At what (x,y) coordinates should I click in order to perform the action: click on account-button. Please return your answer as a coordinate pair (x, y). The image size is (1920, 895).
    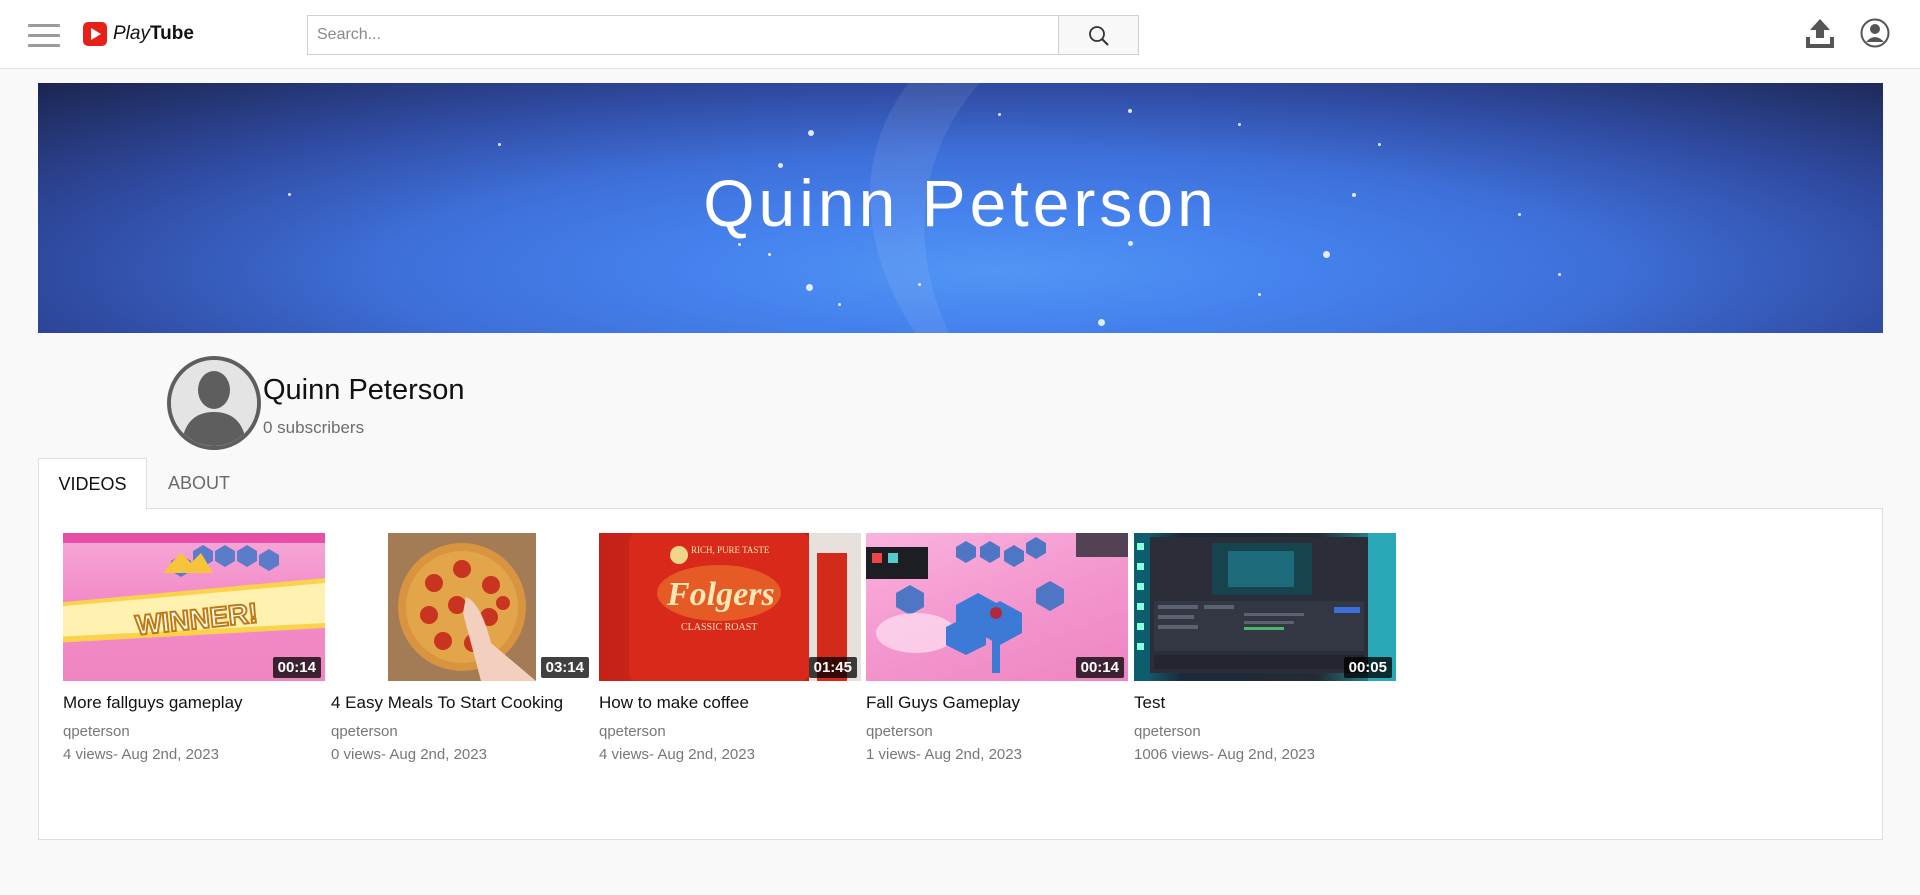
    Looking at the image, I should click on (1875, 33).